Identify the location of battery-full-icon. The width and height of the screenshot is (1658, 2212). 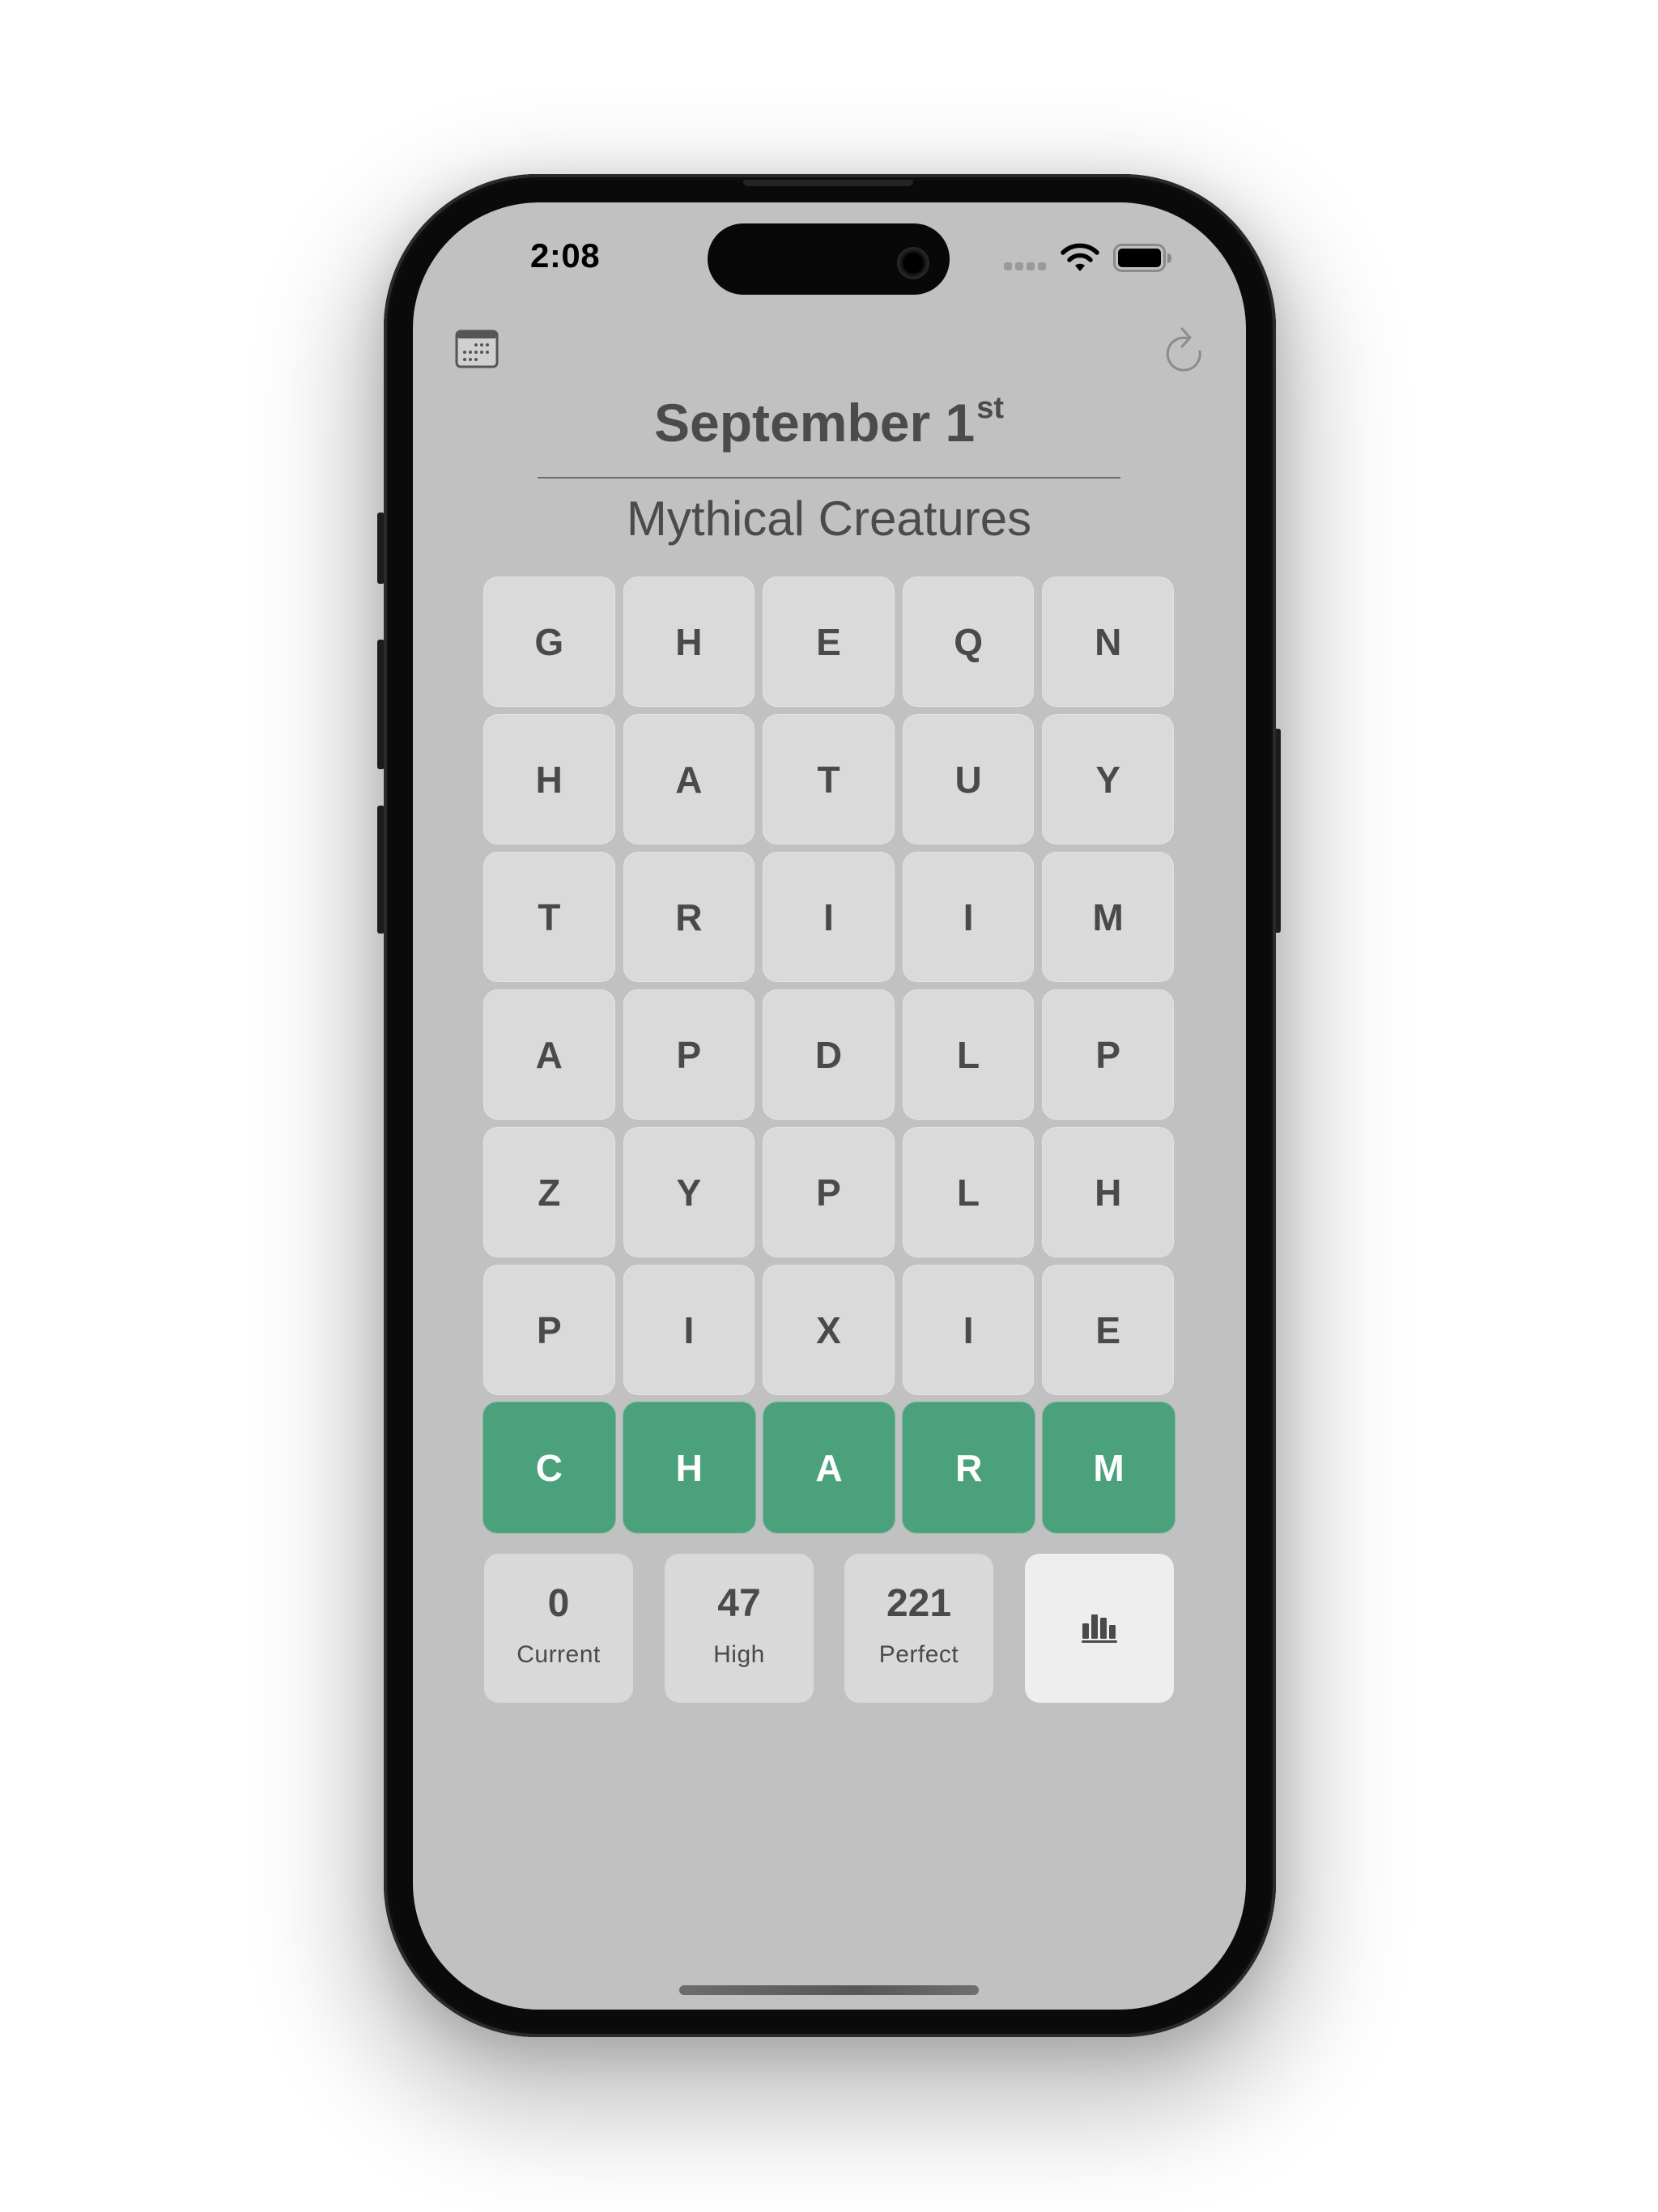
(1142, 258).